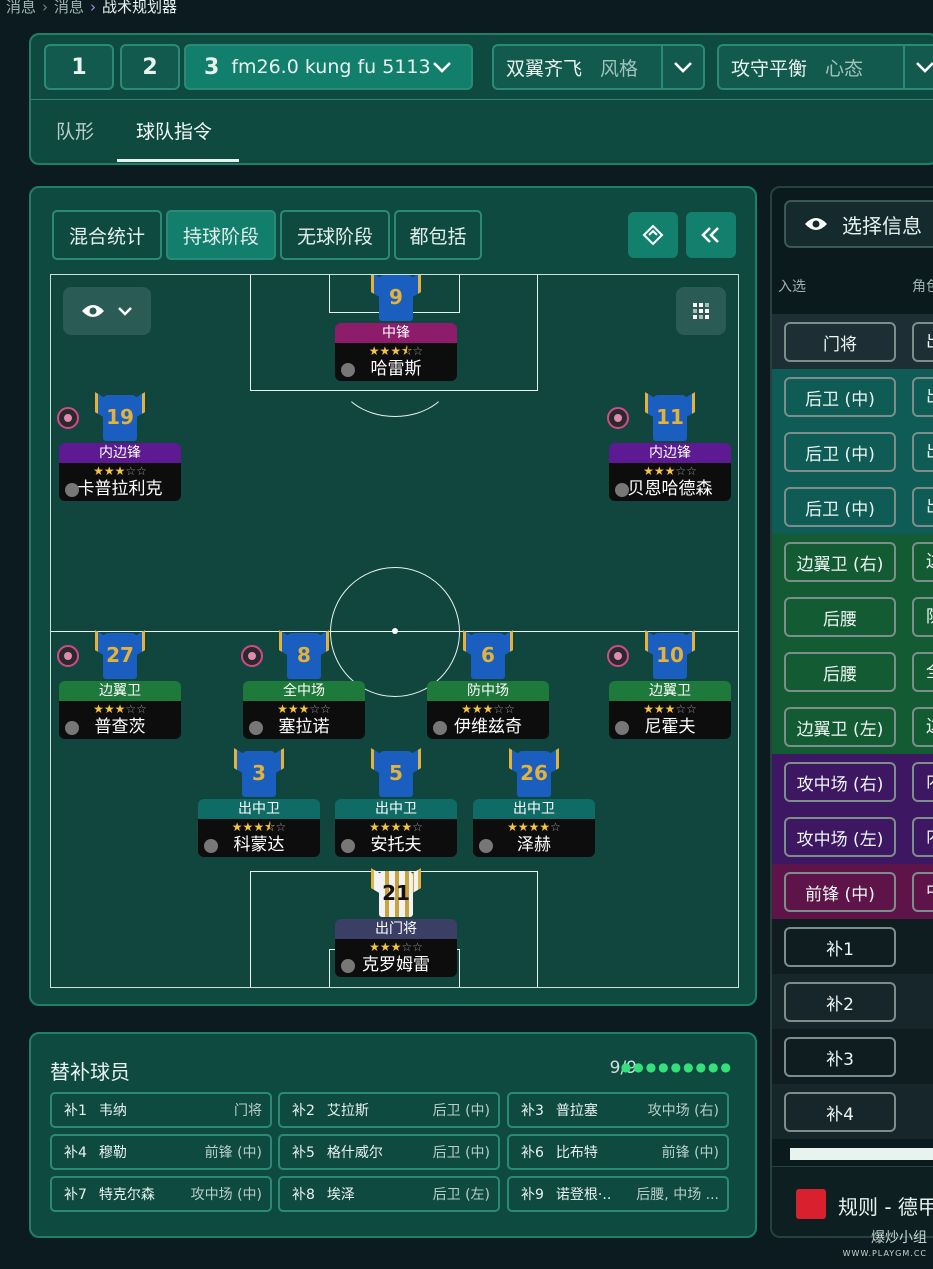 The height and width of the screenshot is (1269, 933). What do you see at coordinates (482, 99) in the screenshot?
I see `divider` at bounding box center [482, 99].